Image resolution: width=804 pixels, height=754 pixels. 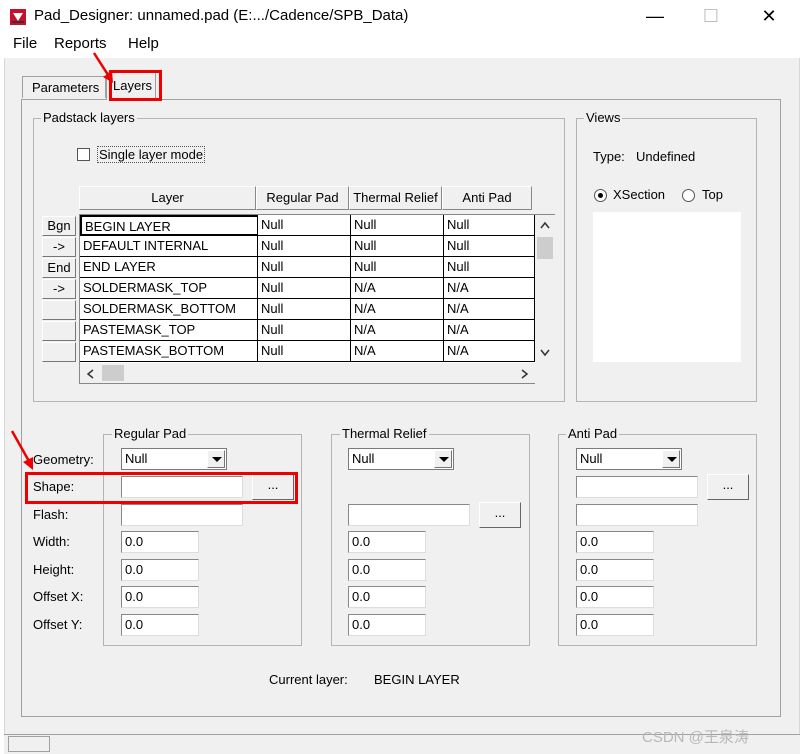 What do you see at coordinates (387, 542) in the screenshot?
I see `thermal-relief-width-input: 0.0` at bounding box center [387, 542].